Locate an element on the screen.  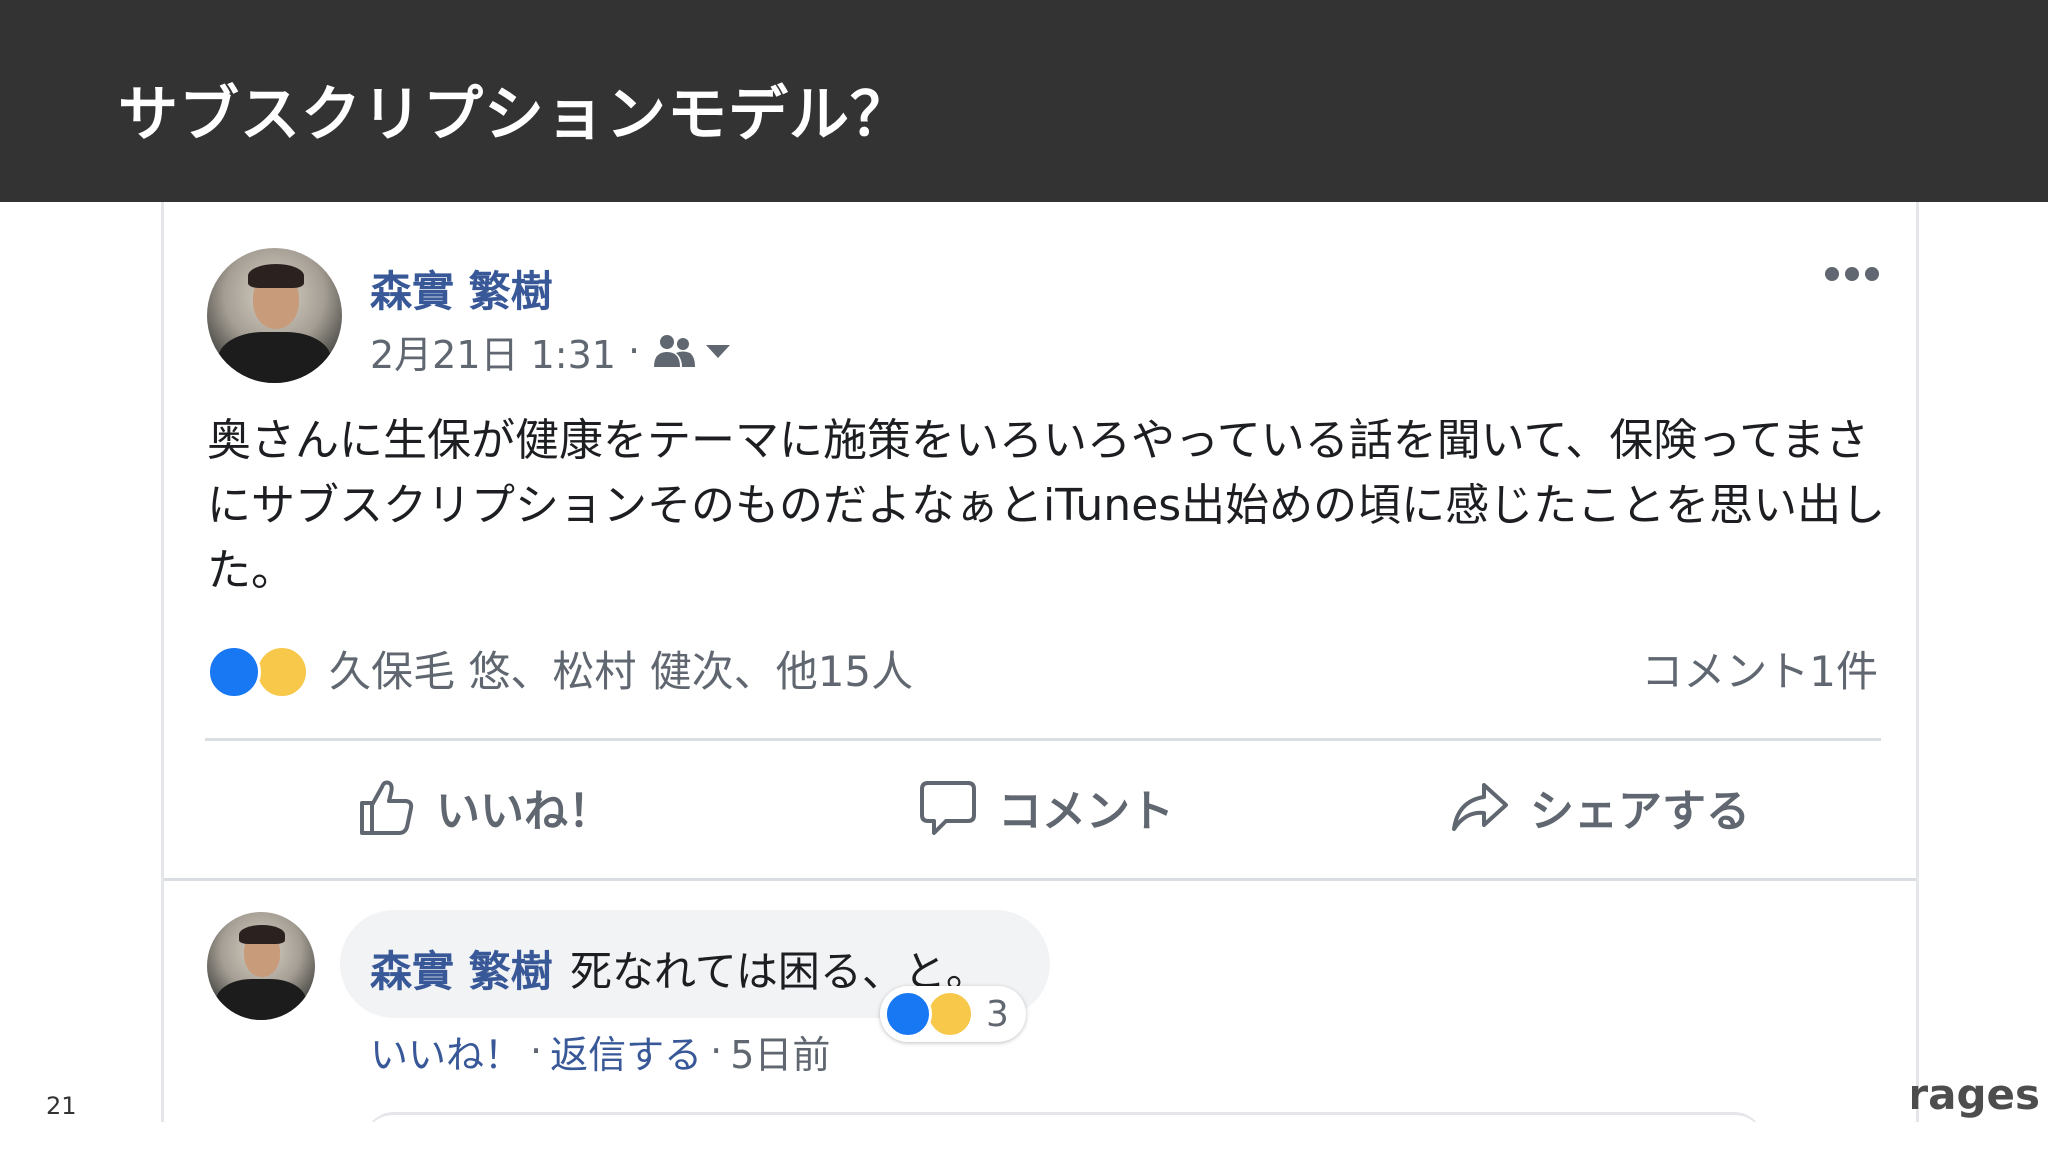
post-timestamp: 2月21日 1:31 is located at coordinates (493, 351).